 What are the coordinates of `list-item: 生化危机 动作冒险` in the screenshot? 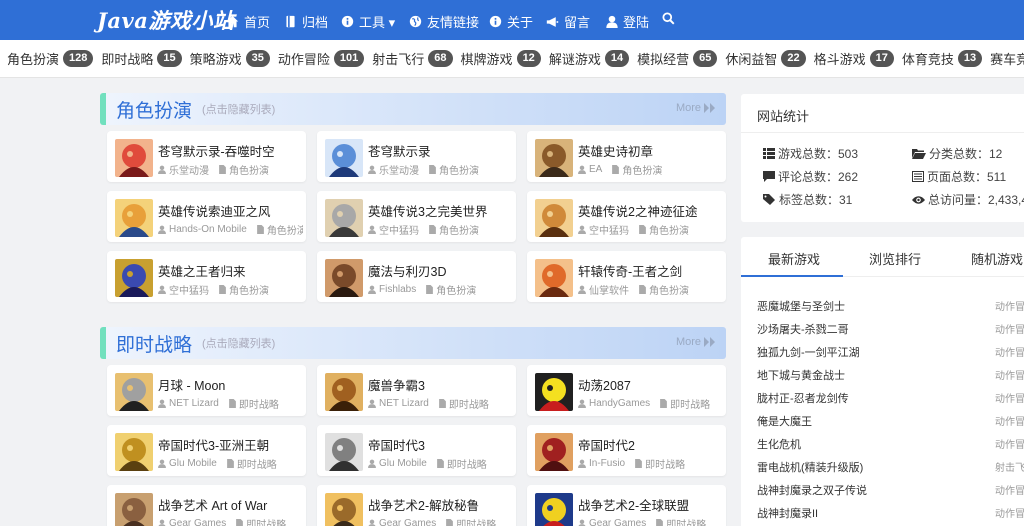 It's located at (890, 444).